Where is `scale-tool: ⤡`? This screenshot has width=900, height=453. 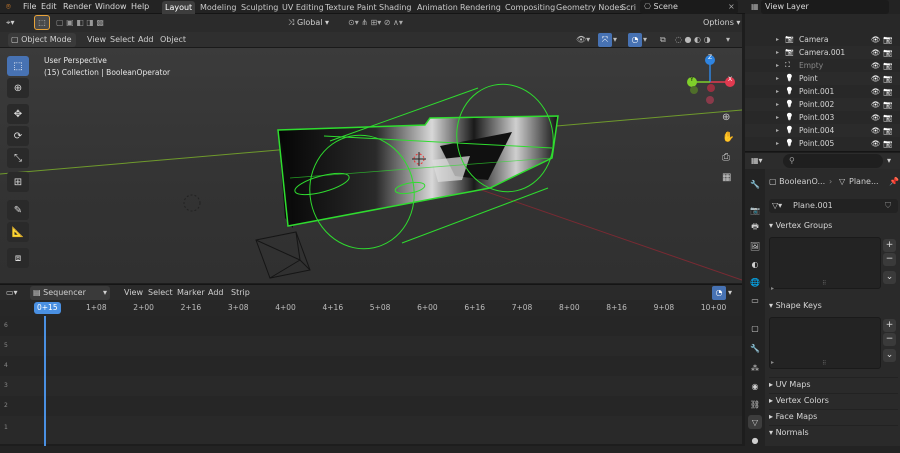 scale-tool: ⤡ is located at coordinates (18, 158).